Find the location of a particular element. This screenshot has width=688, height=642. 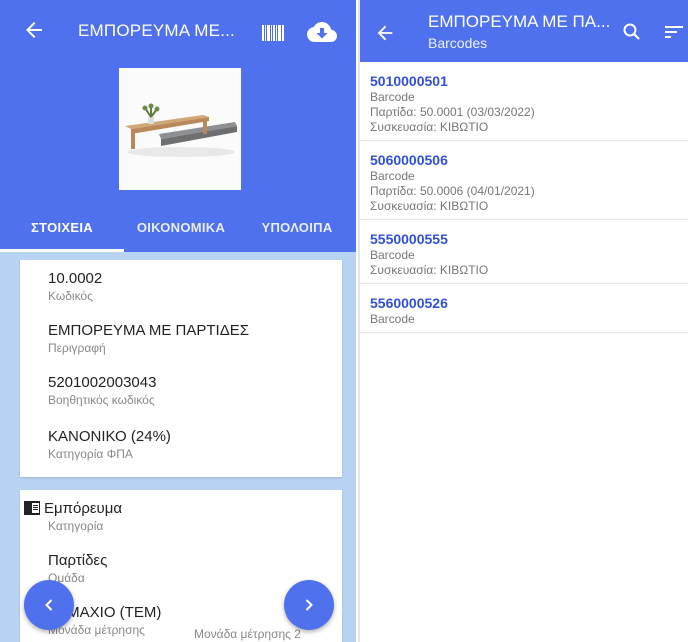

list-item: 5550000555 Barcode Συσκευασία: ΚΙΒΩΤΙΟ is located at coordinates (524, 252).